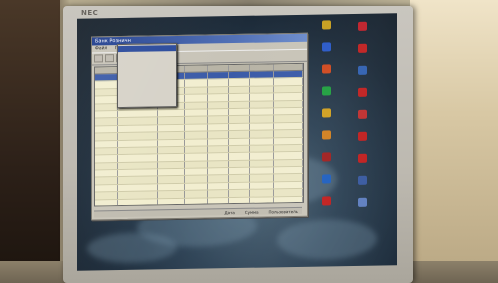 The image size is (498, 283). What do you see at coordinates (30, 141) in the screenshot?
I see `background-wall-left` at bounding box center [30, 141].